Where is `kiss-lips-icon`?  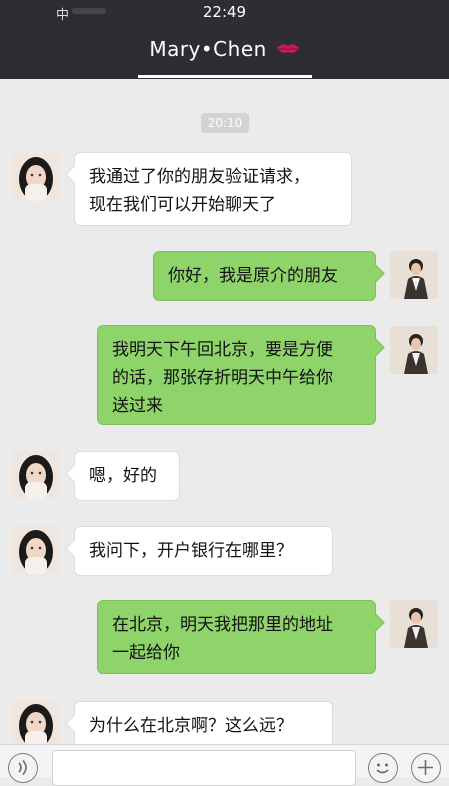 kiss-lips-icon is located at coordinates (288, 45).